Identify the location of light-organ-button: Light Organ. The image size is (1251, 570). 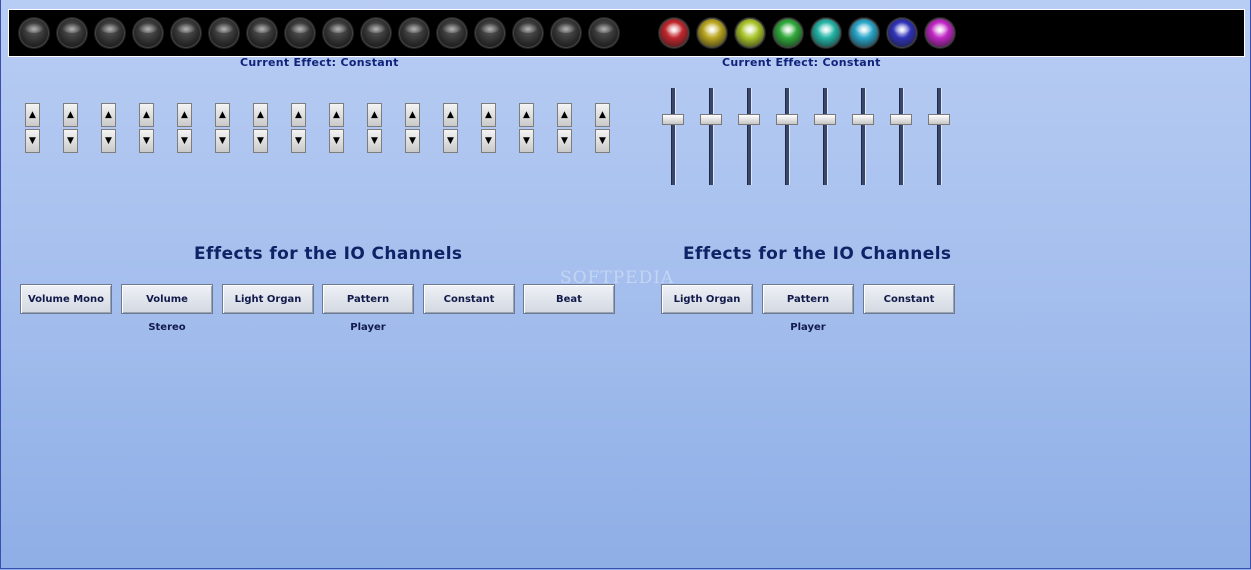
(268, 299).